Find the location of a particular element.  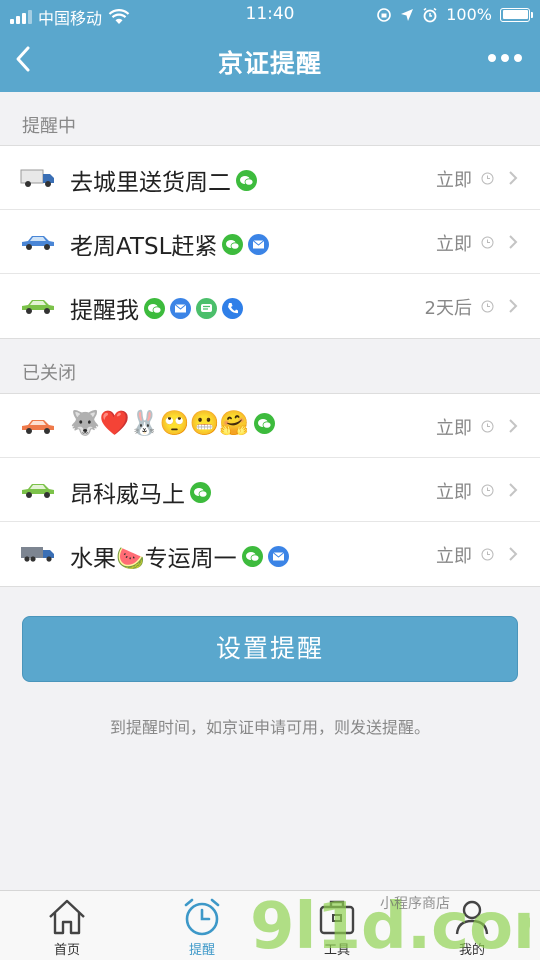

battery-icon is located at coordinates (516, 14).